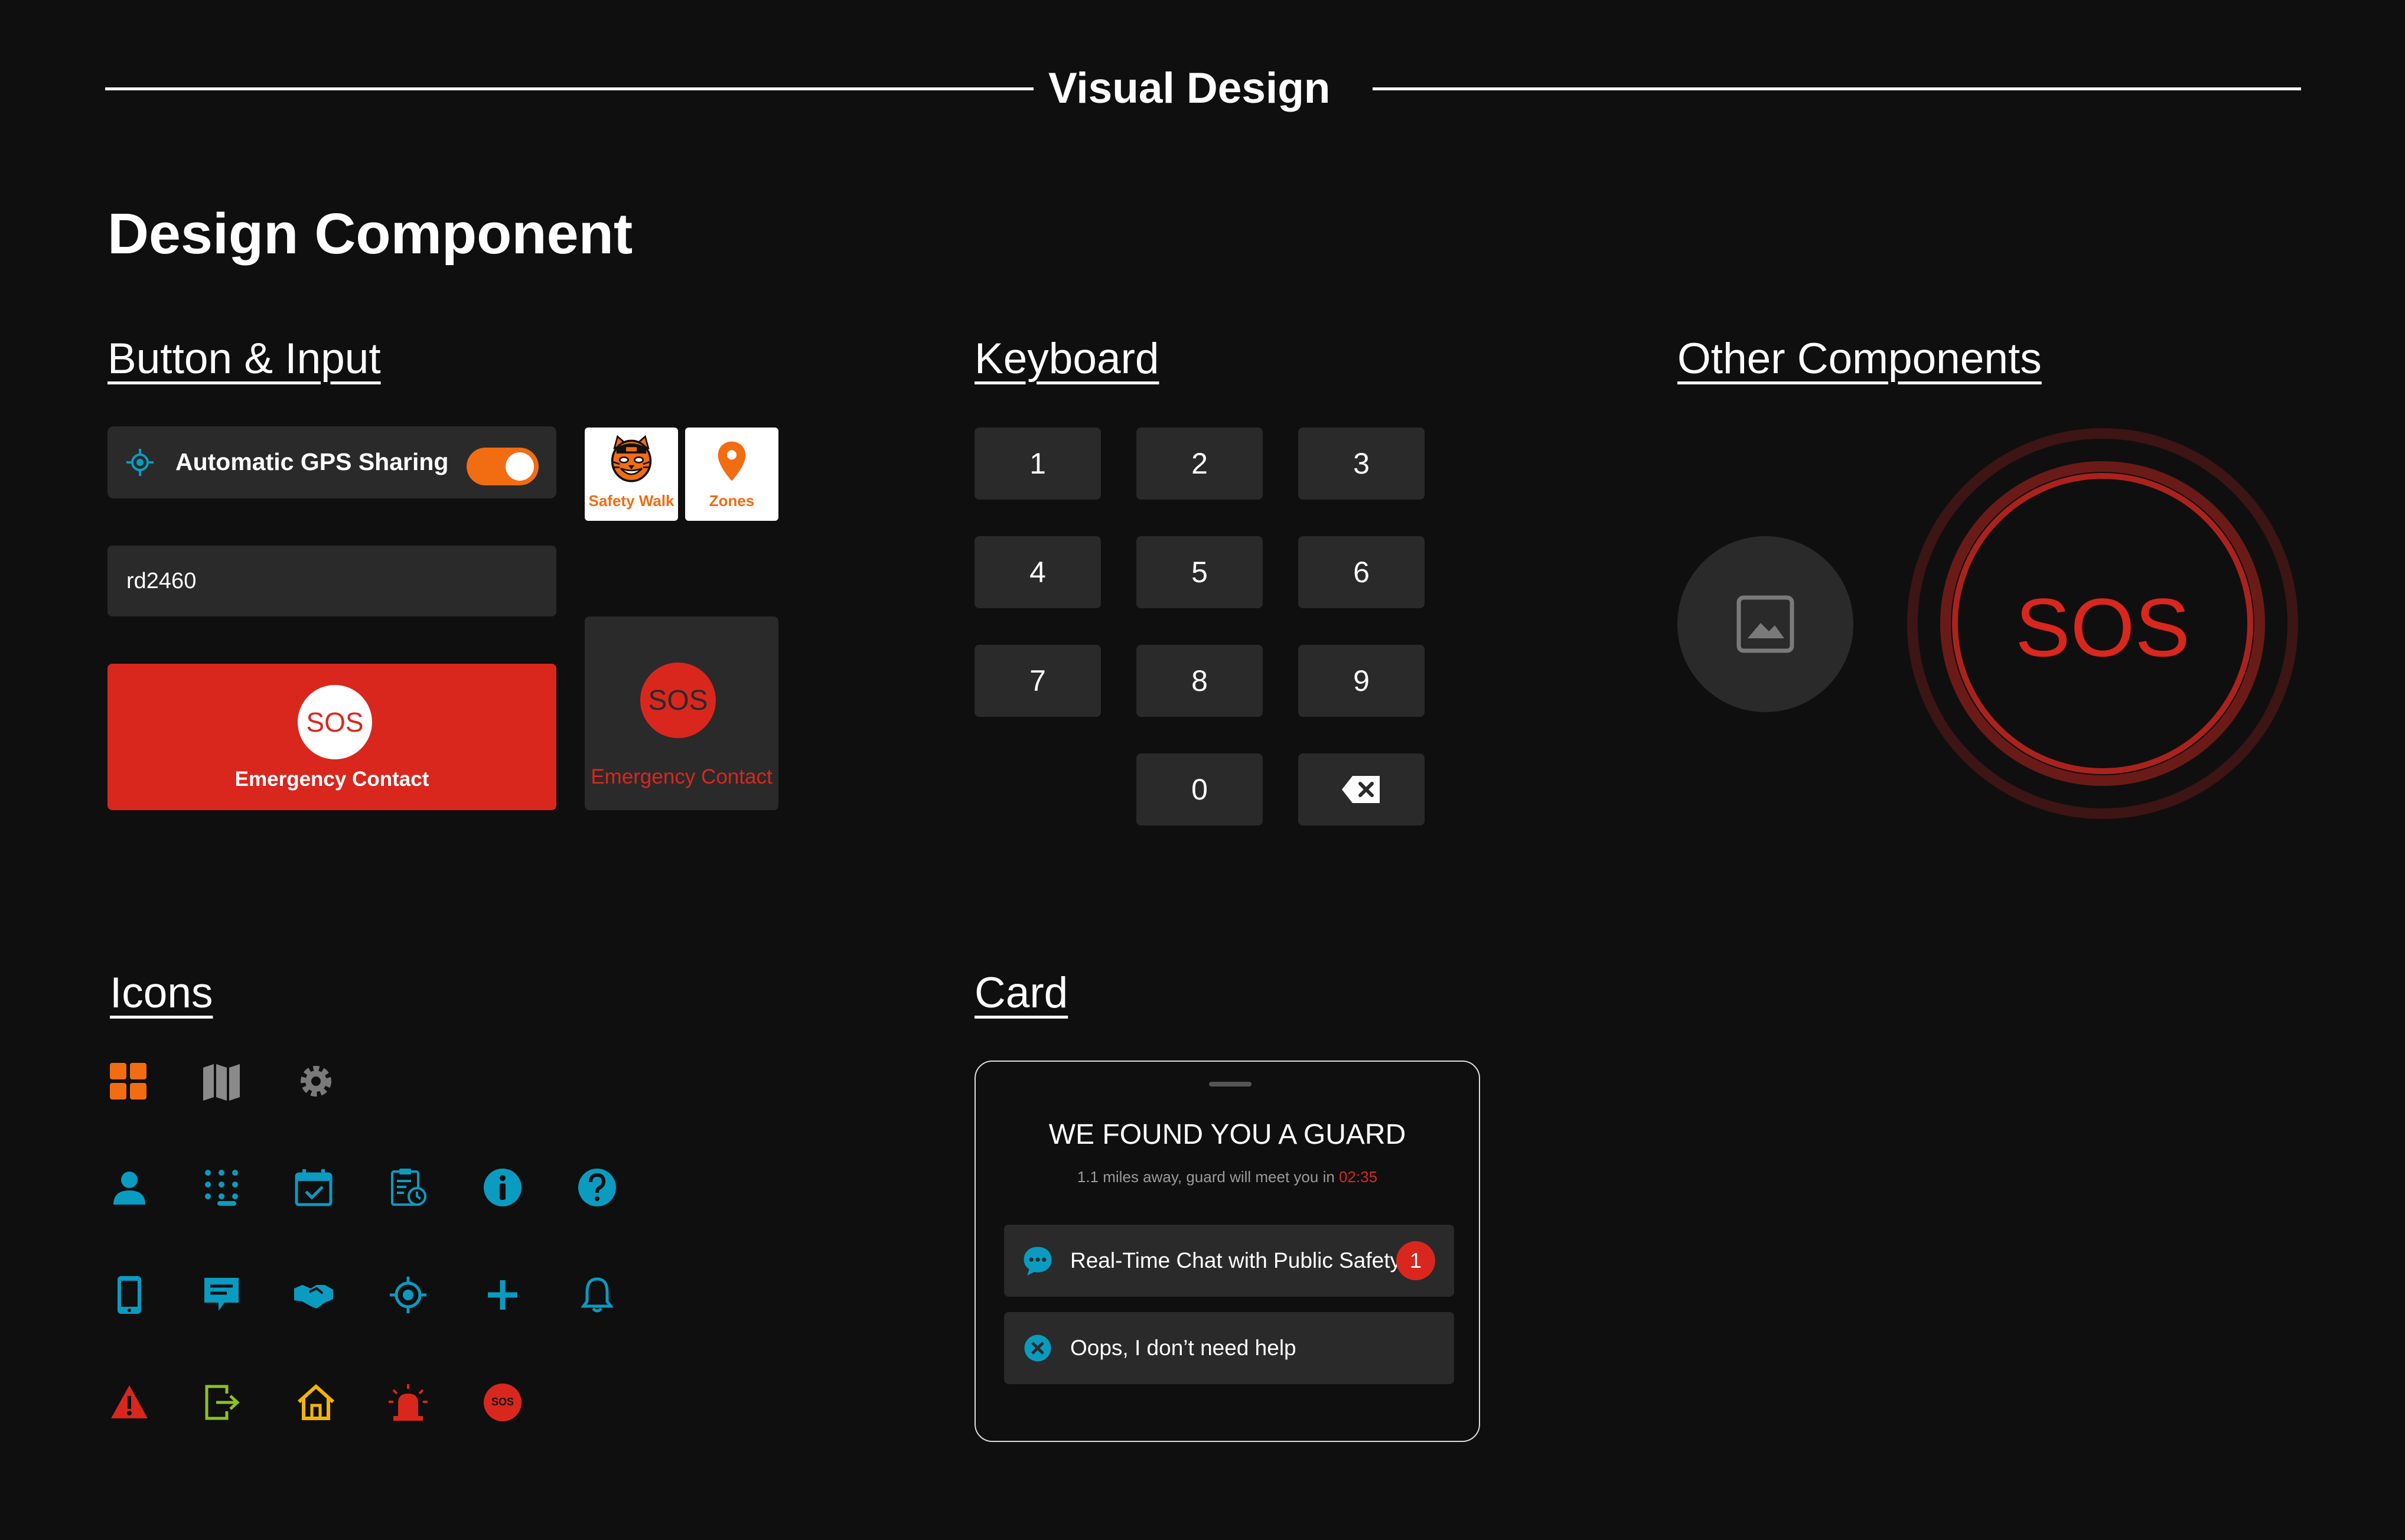 The width and height of the screenshot is (2405, 1540). I want to click on grid-icon, so click(128, 1081).